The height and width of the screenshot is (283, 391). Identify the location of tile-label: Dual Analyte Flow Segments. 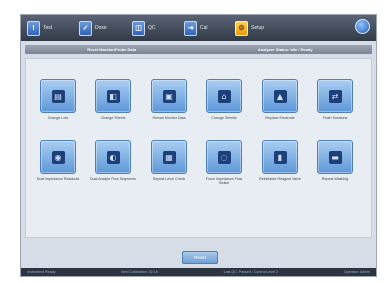
(113, 179).